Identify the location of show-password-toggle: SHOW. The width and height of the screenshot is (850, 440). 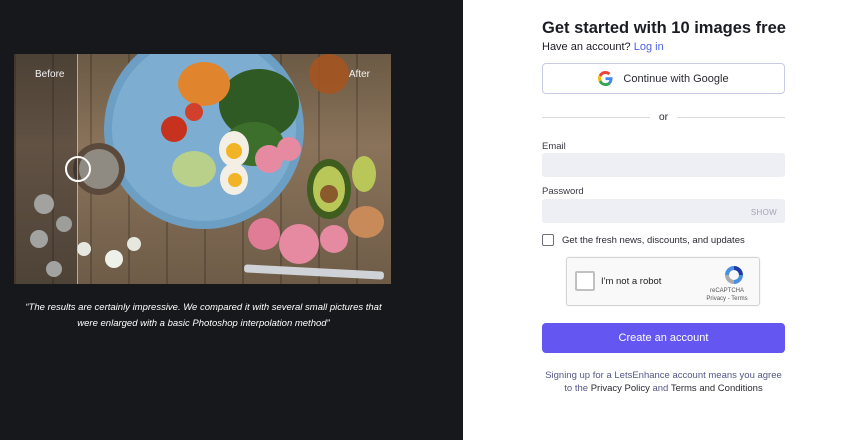
(764, 212).